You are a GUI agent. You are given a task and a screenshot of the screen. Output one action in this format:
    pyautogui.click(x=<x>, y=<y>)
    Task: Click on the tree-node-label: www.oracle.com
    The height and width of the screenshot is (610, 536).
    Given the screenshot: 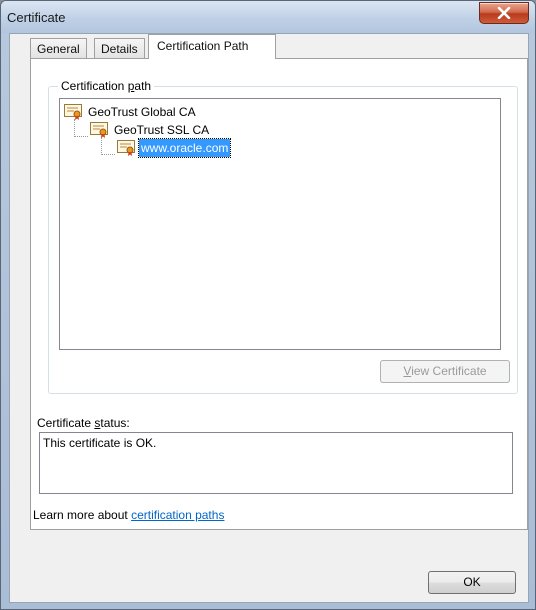 What is the action you would take?
    pyautogui.click(x=184, y=148)
    